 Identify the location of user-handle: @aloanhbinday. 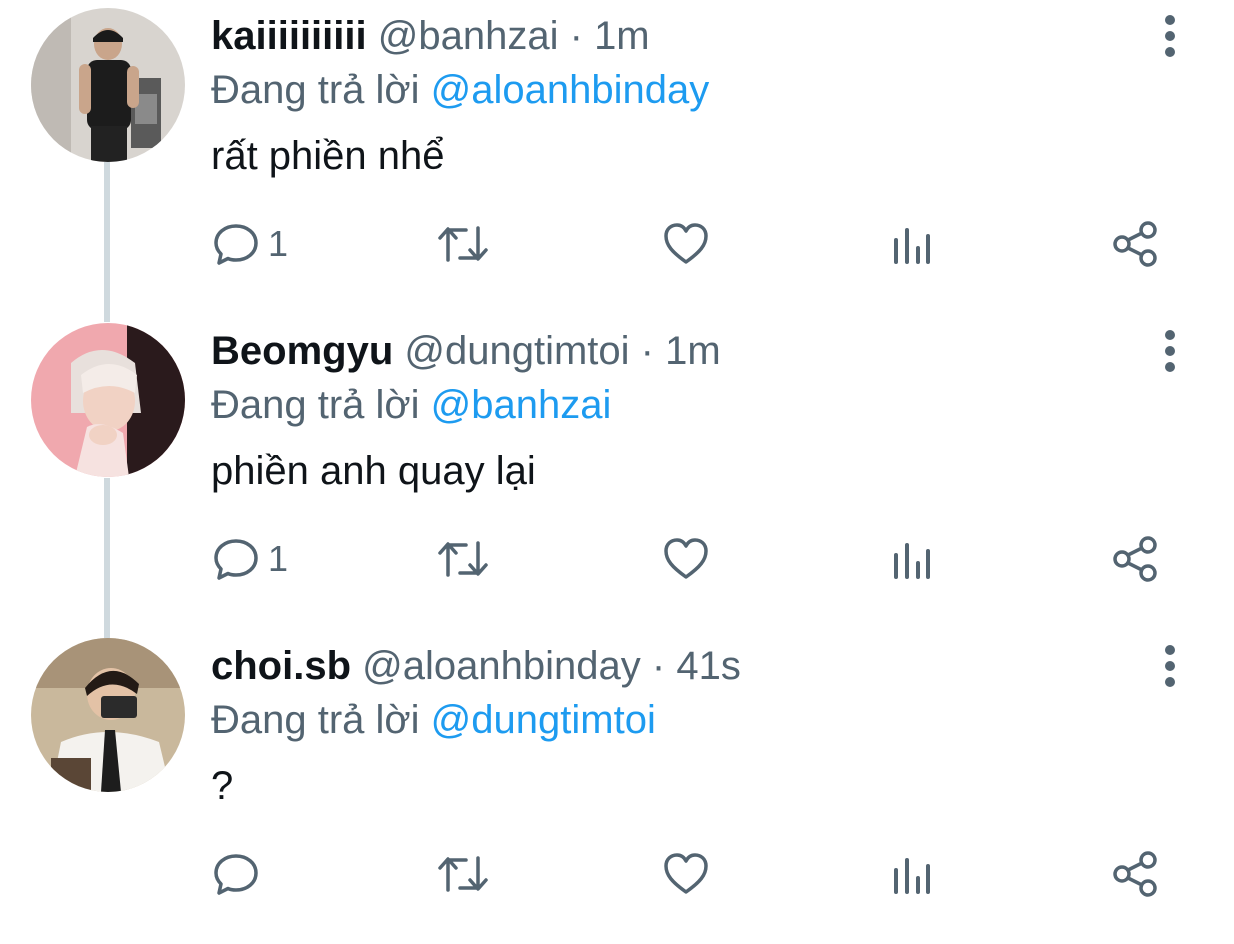
(501, 666).